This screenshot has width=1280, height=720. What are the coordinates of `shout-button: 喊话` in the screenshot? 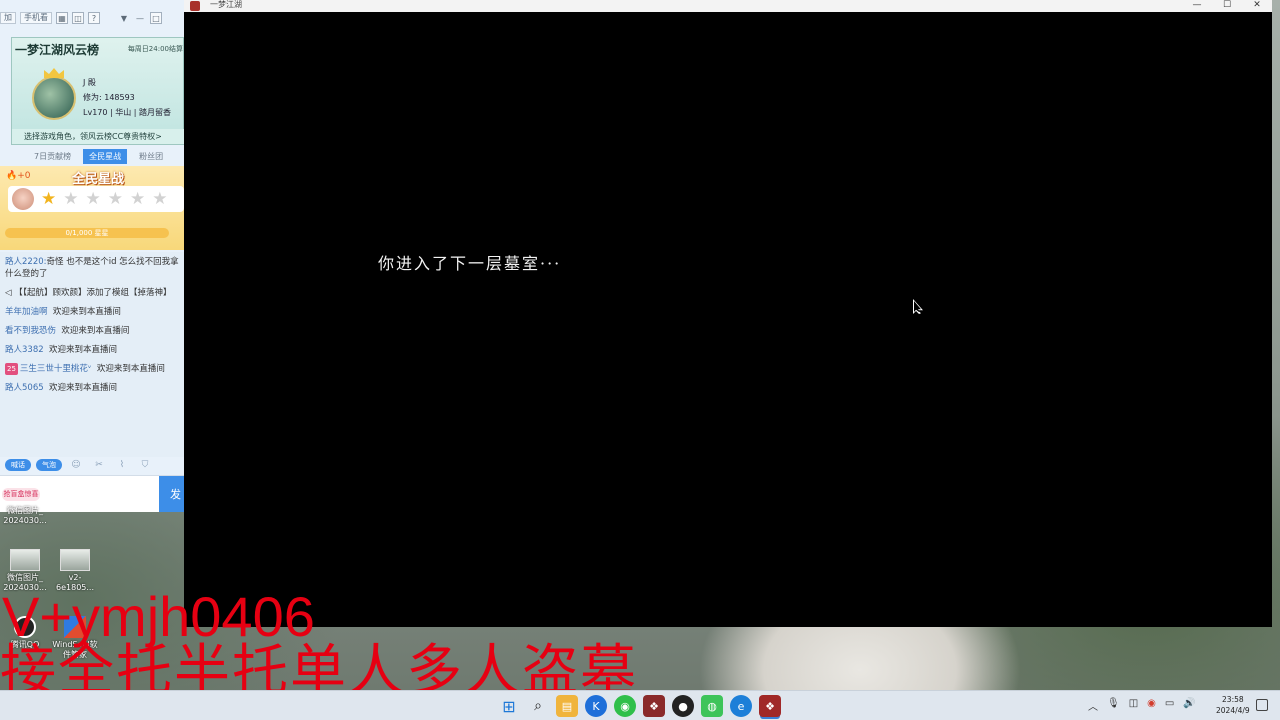 It's located at (18, 465).